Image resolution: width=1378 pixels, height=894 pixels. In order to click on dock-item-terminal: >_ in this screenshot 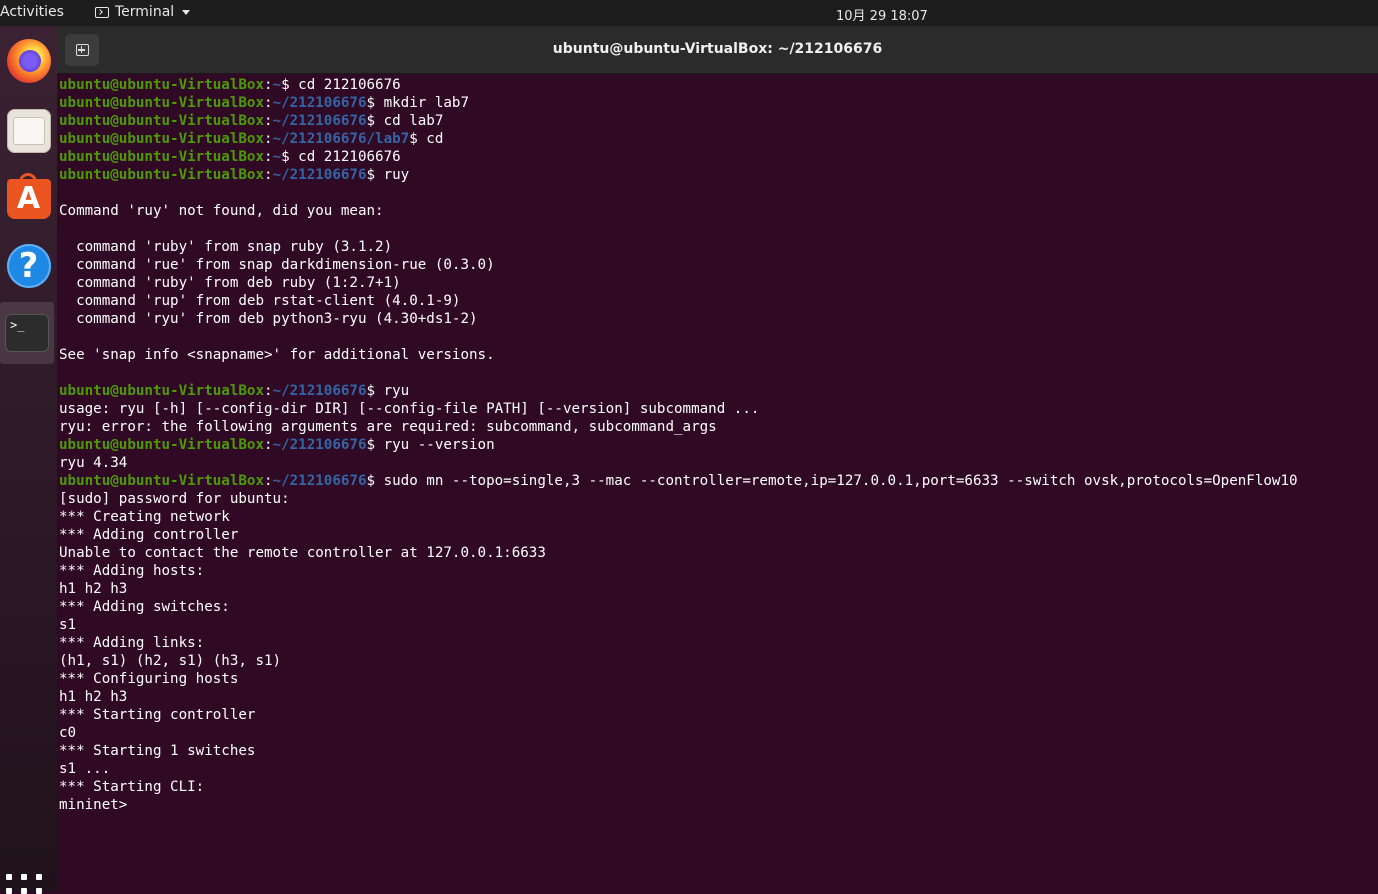, I will do `click(27, 333)`.